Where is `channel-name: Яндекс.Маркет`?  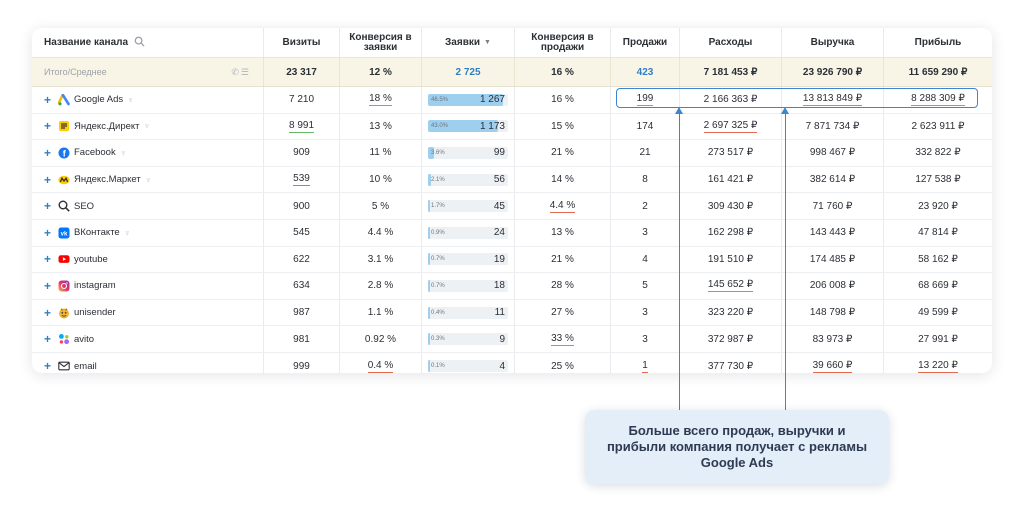 channel-name: Яндекс.Маркет is located at coordinates (107, 179).